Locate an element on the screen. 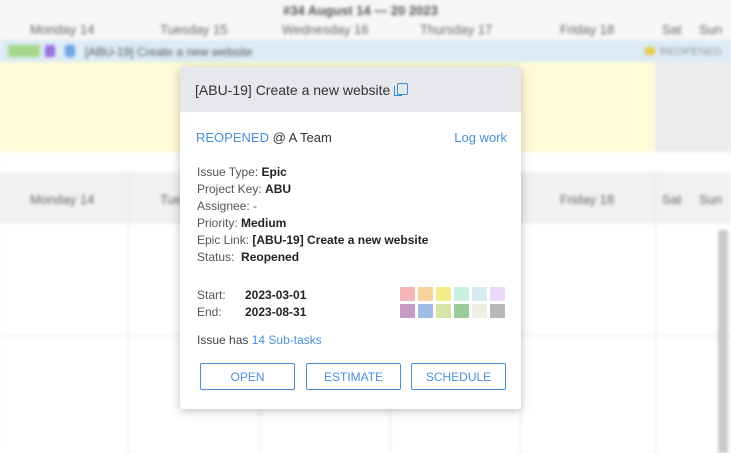  field-assignee: Assignee: - is located at coordinates (227, 206).